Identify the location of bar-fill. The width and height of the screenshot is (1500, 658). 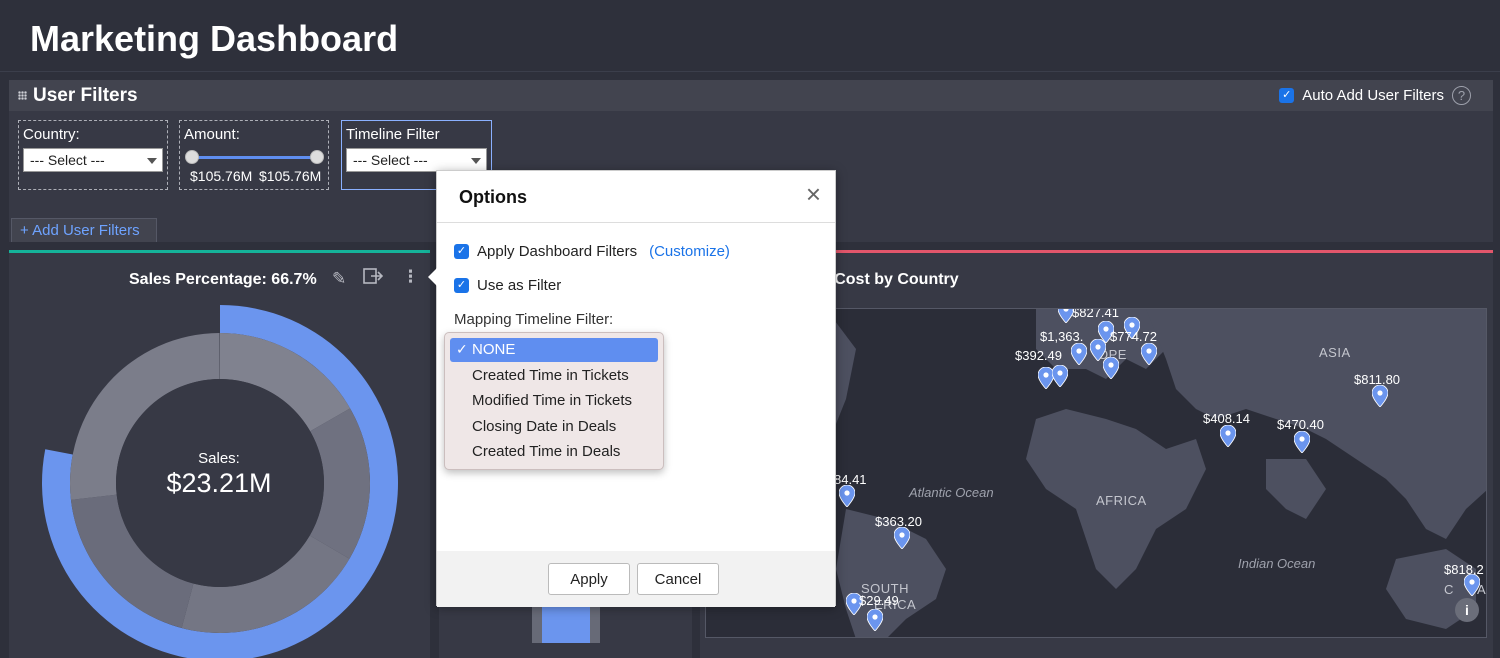
(566, 623).